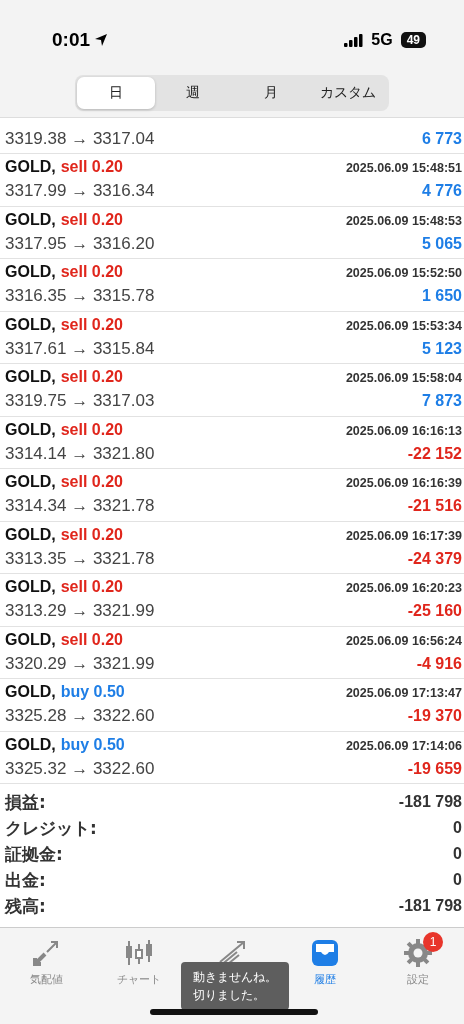 This screenshot has height=1024, width=464. What do you see at coordinates (417, 958) in the screenshot?
I see `tab-bar-item: 設定 1` at bounding box center [417, 958].